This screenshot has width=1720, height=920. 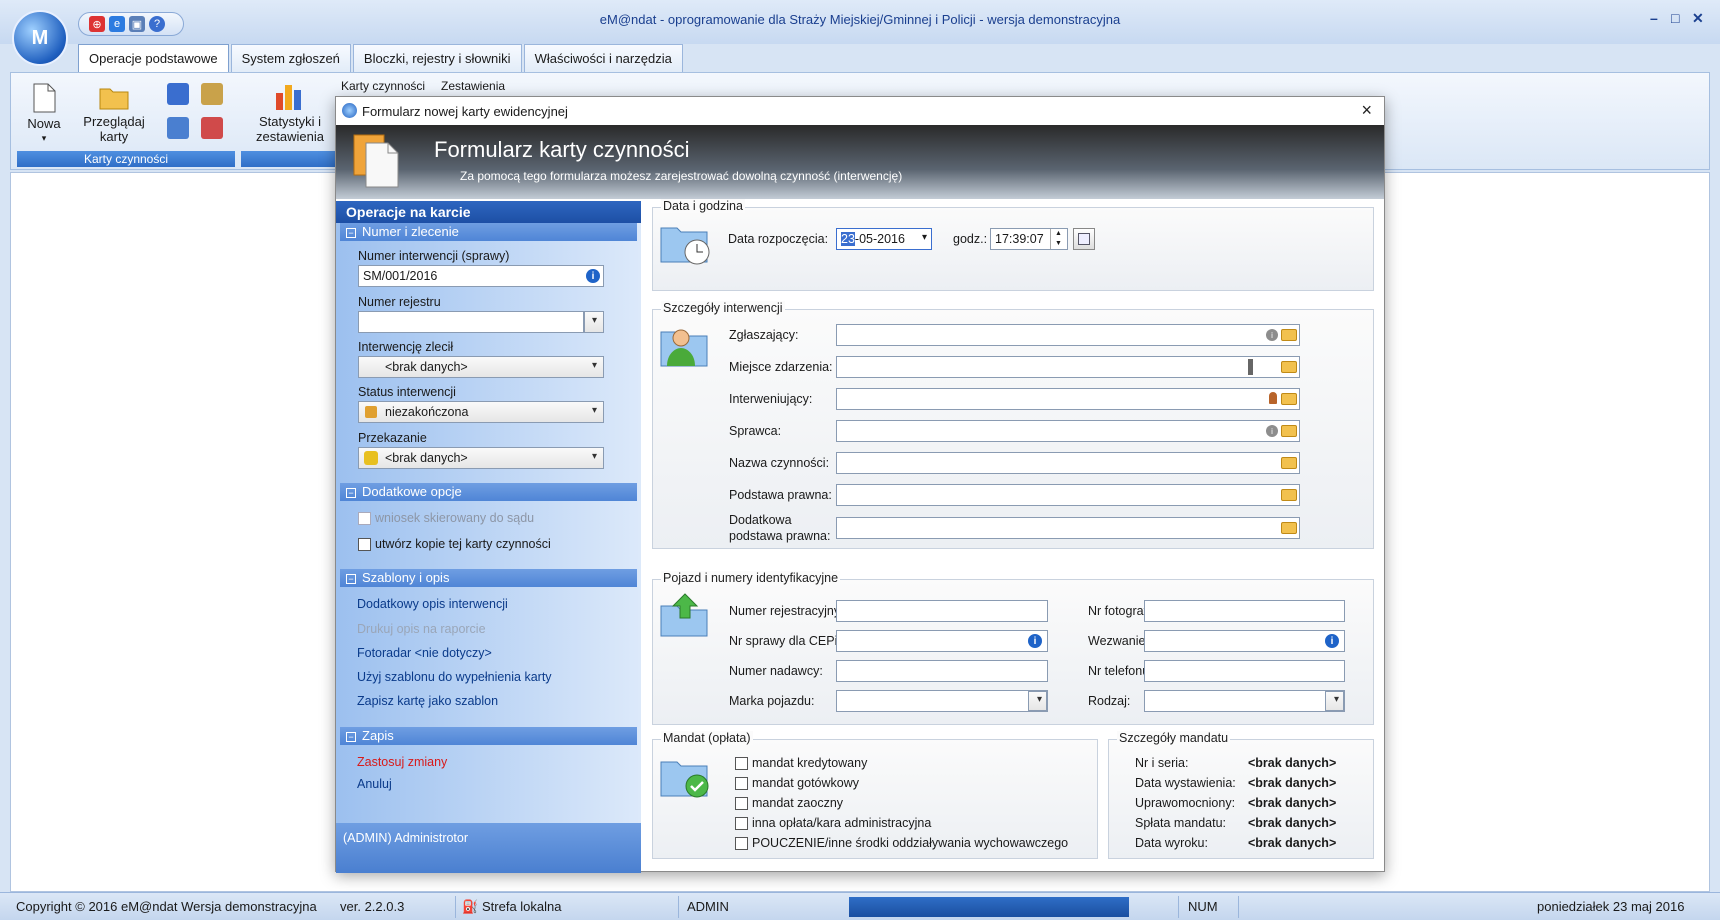 What do you see at coordinates (801, 763) in the screenshot?
I see `fine-credited-checkbox: mandat kredytowany` at bounding box center [801, 763].